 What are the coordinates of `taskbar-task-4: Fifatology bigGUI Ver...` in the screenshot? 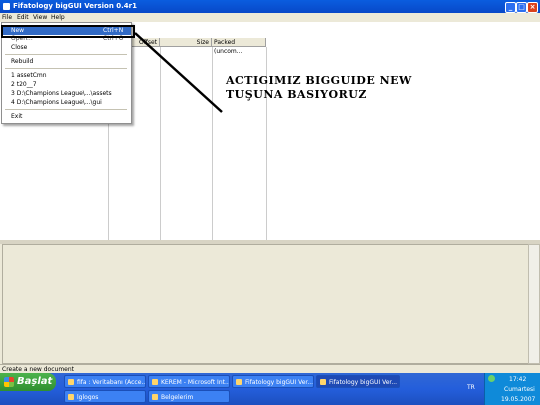 It's located at (358, 381).